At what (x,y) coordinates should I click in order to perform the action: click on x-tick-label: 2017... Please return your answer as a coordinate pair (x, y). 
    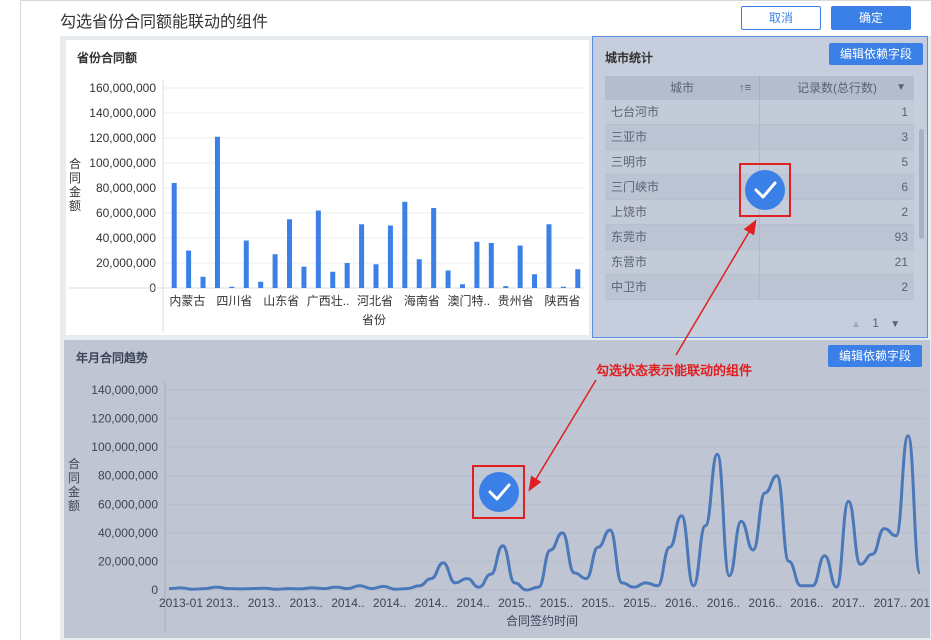
    Looking at the image, I should click on (848, 603).